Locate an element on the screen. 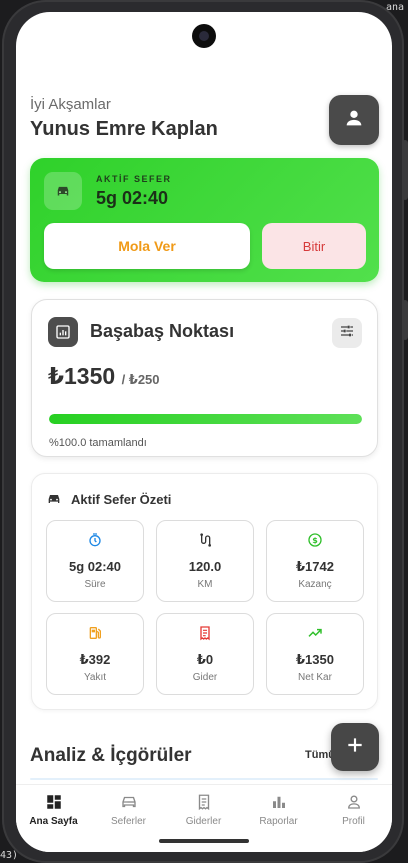 The height and width of the screenshot is (863, 408). summary-tile-km: 120.0 KM is located at coordinates (205, 561).